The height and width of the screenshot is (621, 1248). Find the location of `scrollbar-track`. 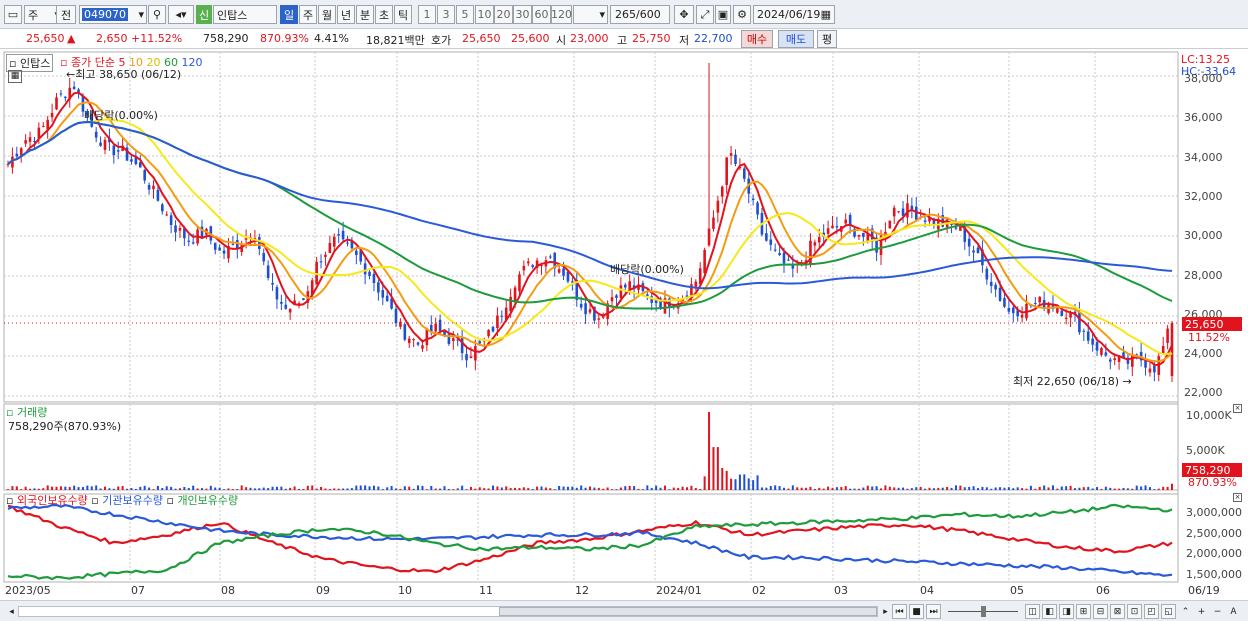

scrollbar-track is located at coordinates (448, 611).